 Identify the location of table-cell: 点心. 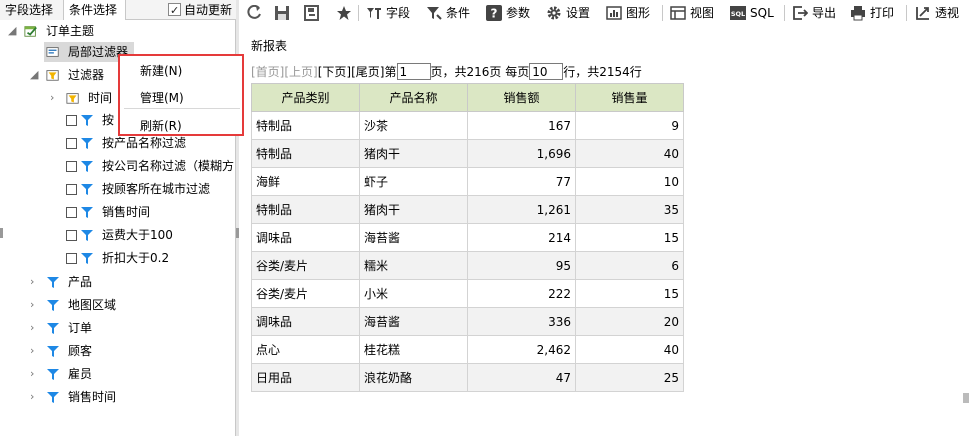
(305, 349).